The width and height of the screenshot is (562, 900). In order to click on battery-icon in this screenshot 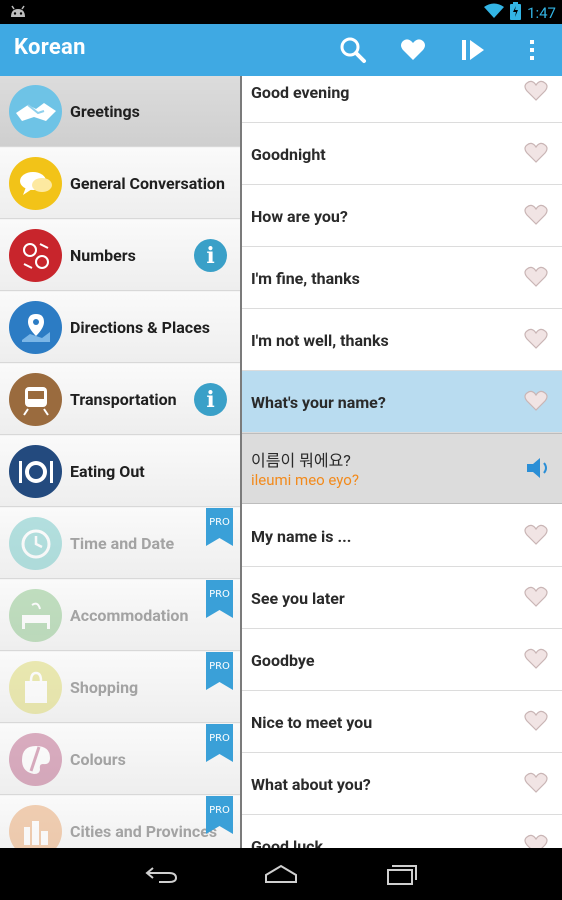, I will do `click(516, 13)`.